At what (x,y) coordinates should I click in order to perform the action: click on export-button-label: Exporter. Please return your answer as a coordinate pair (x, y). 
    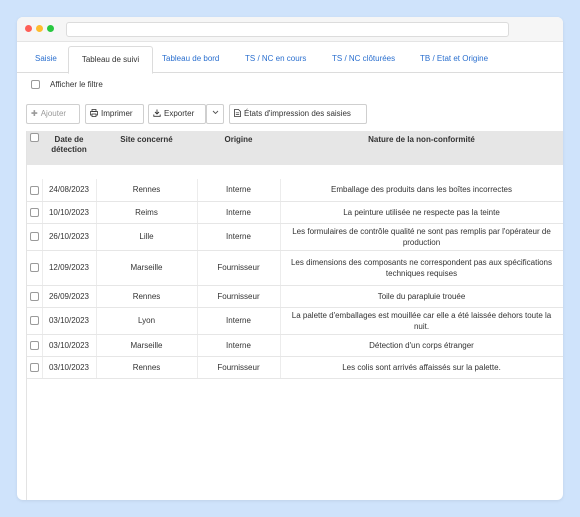
    Looking at the image, I should click on (179, 113).